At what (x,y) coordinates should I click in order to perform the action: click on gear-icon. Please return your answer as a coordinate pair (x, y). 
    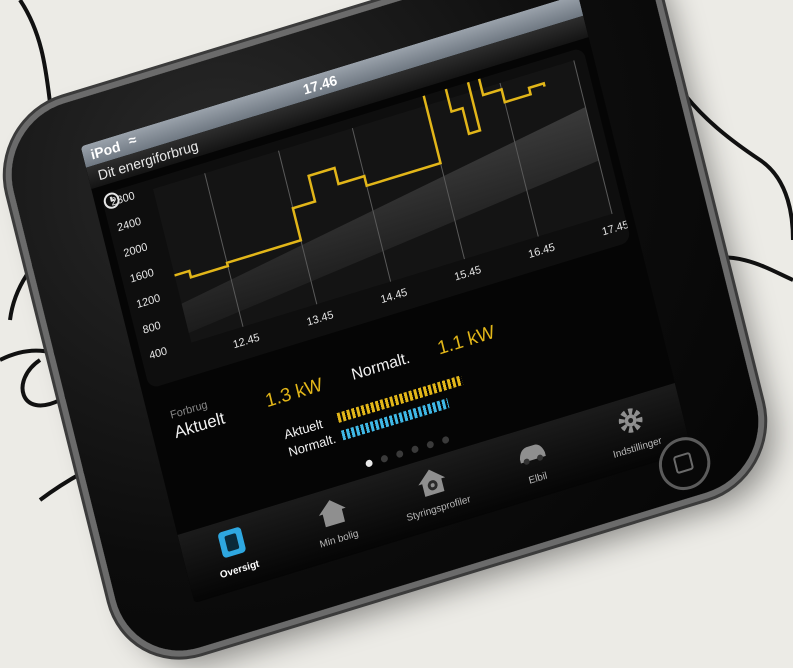
    Looking at the image, I should click on (630, 420).